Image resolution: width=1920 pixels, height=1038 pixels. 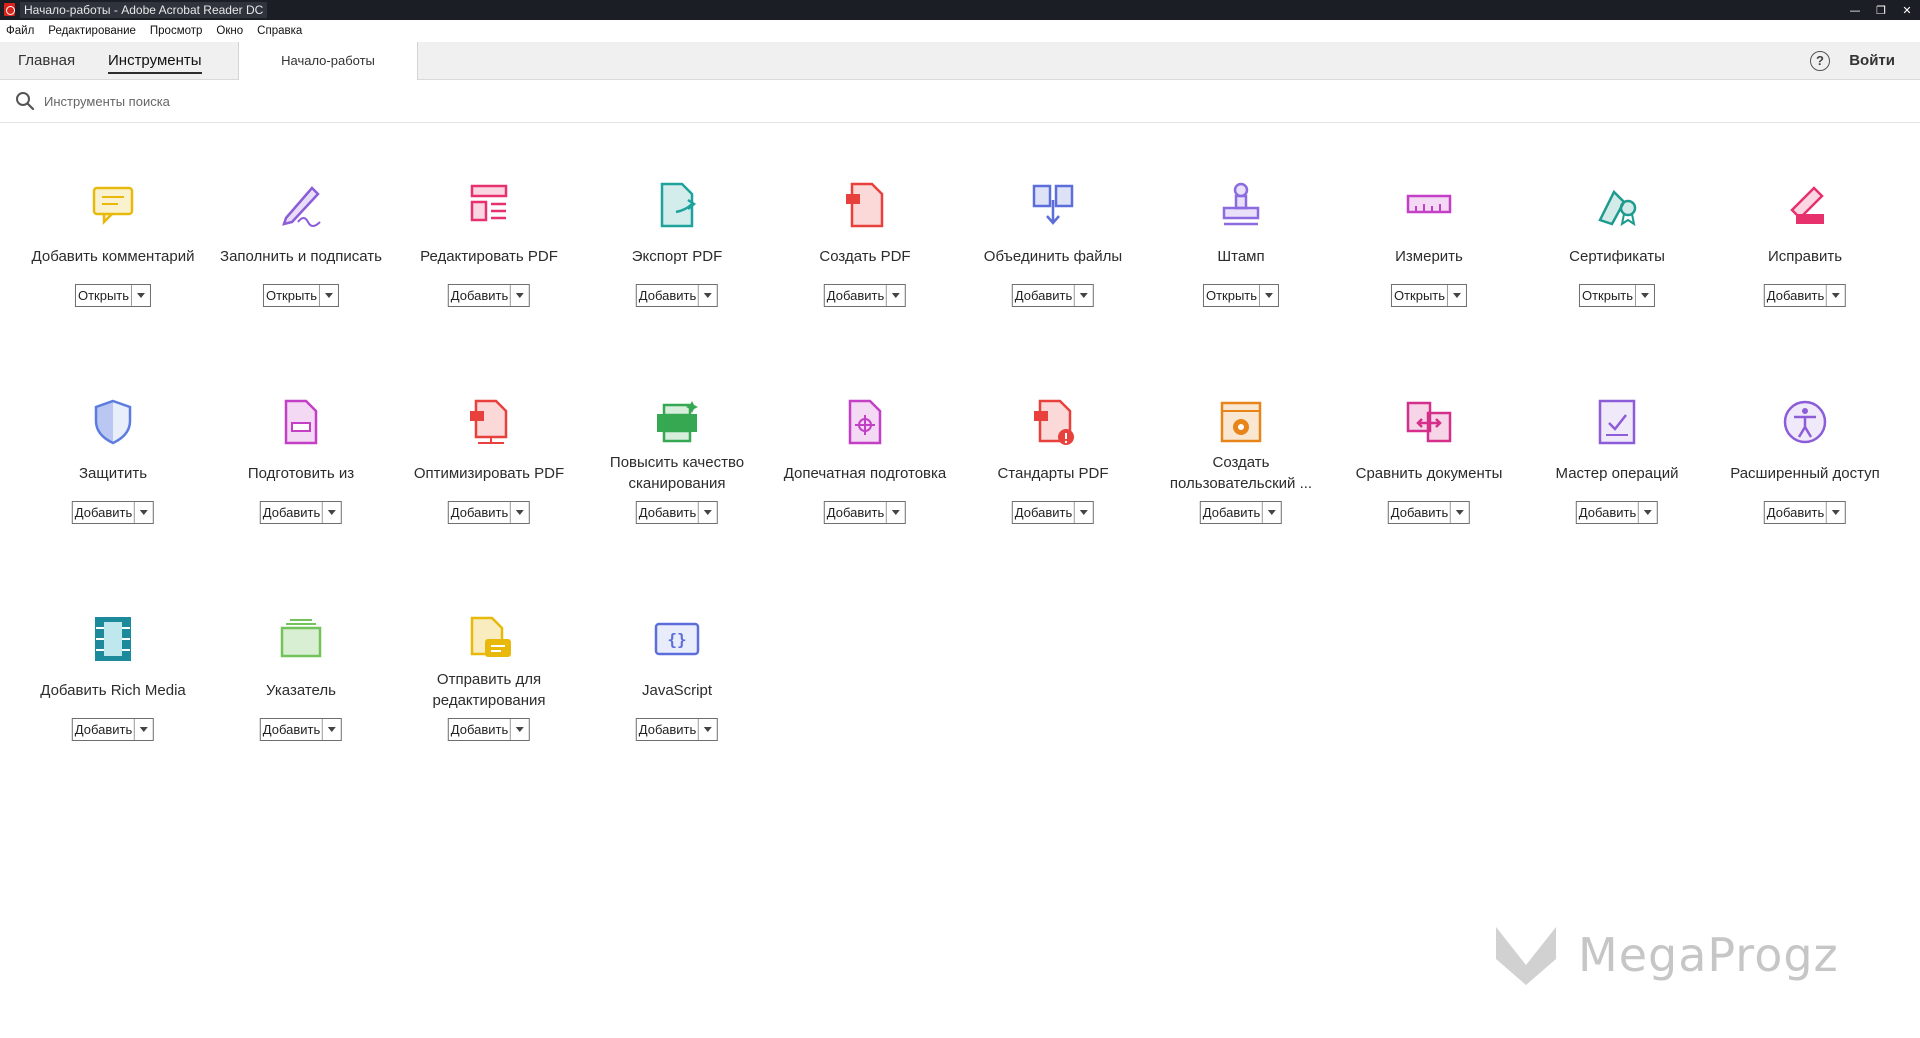 I want to click on tool-card: Измерить Открыть, so click(x=1429, y=260).